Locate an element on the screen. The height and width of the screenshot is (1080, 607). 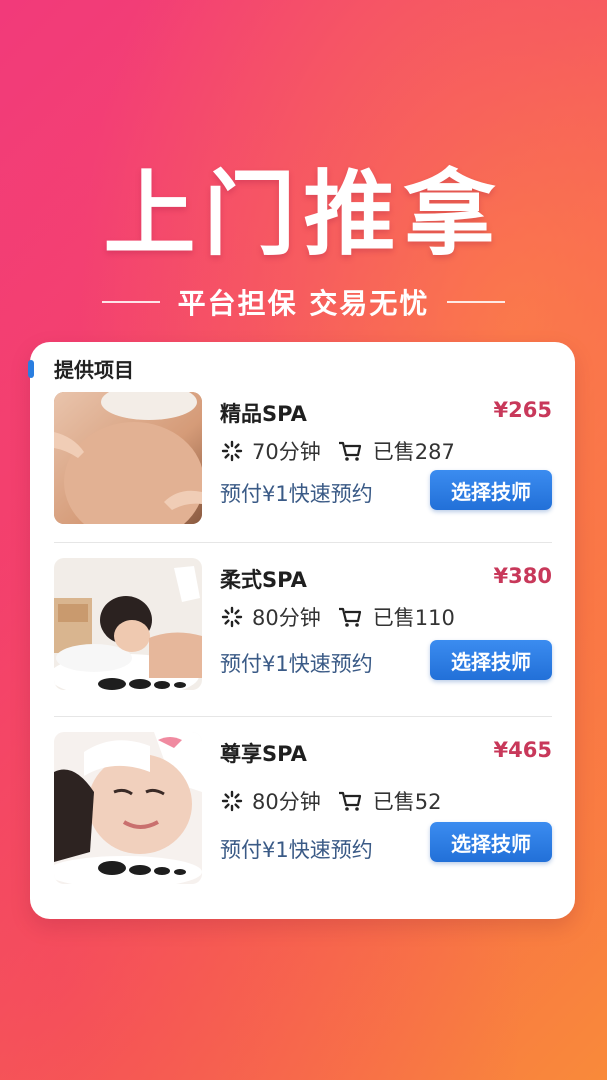
service-price: ¥465 is located at coordinates (522, 750).